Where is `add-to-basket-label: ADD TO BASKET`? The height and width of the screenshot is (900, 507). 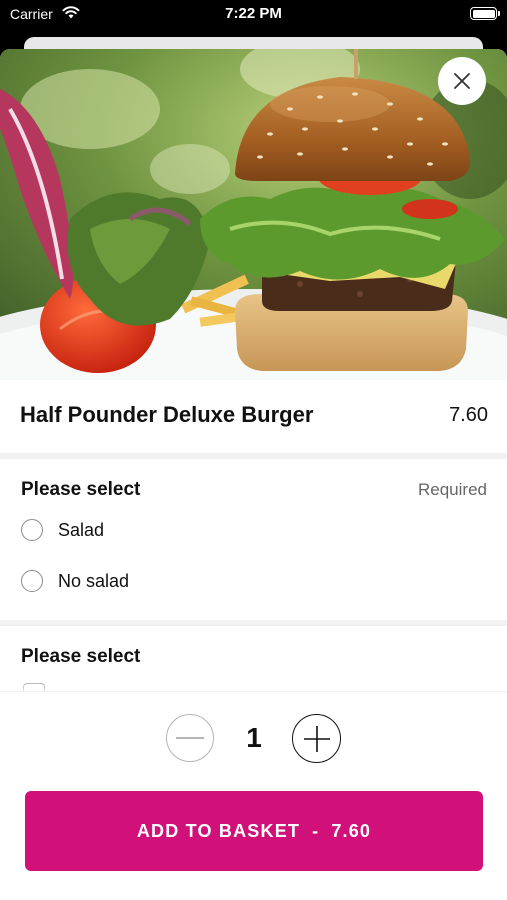
add-to-basket-label: ADD TO BASKET is located at coordinates (218, 830).